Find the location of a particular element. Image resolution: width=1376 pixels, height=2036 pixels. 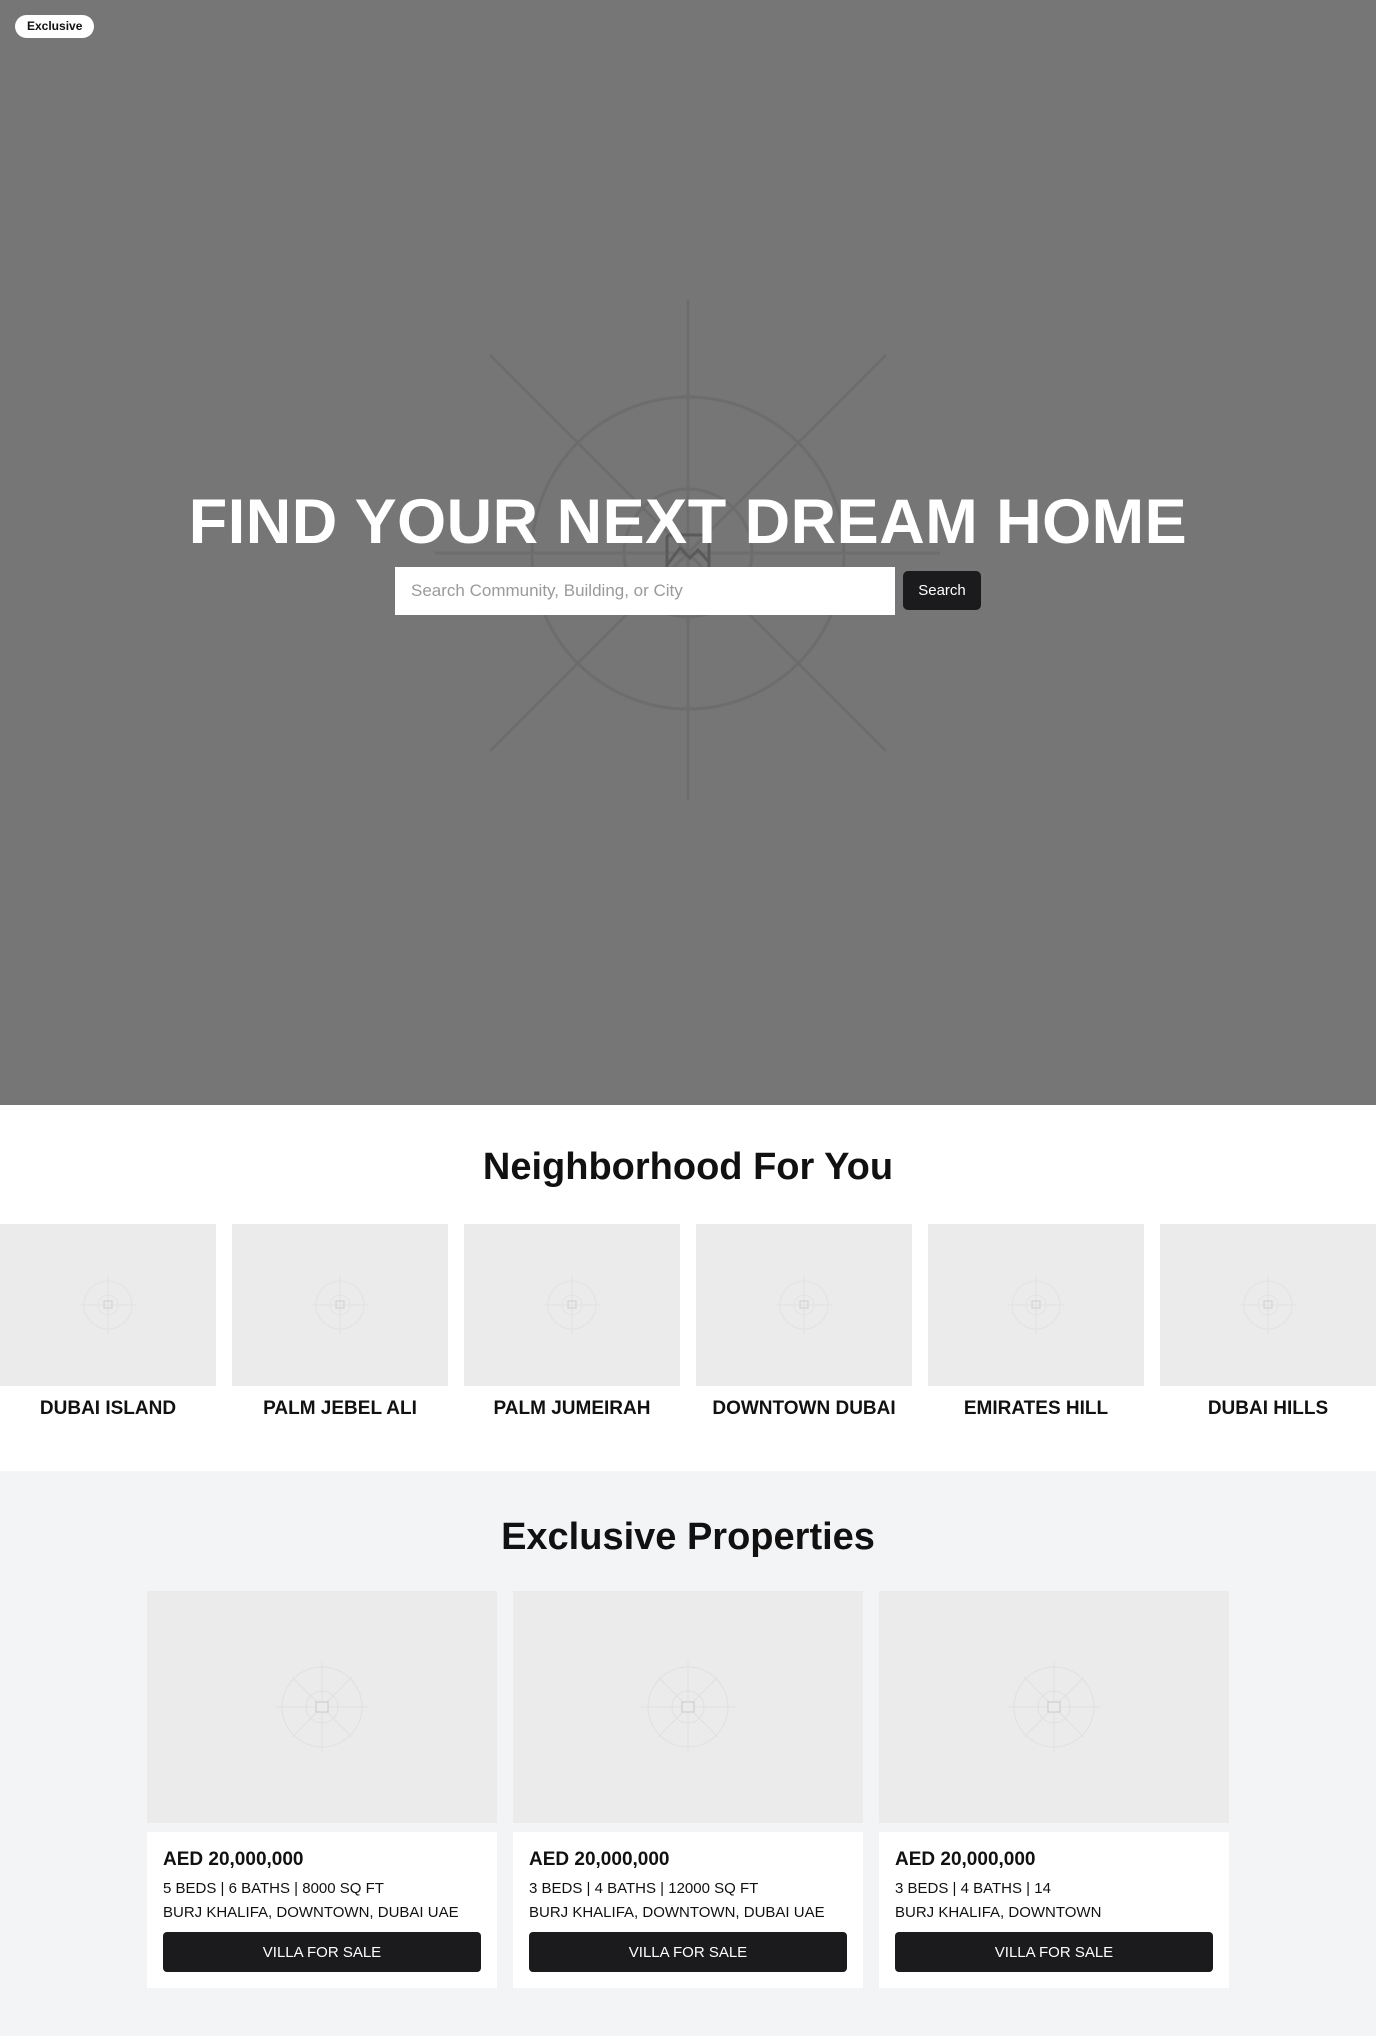

neighborhood-label: DUBAI HILLS is located at coordinates (1268, 1408).